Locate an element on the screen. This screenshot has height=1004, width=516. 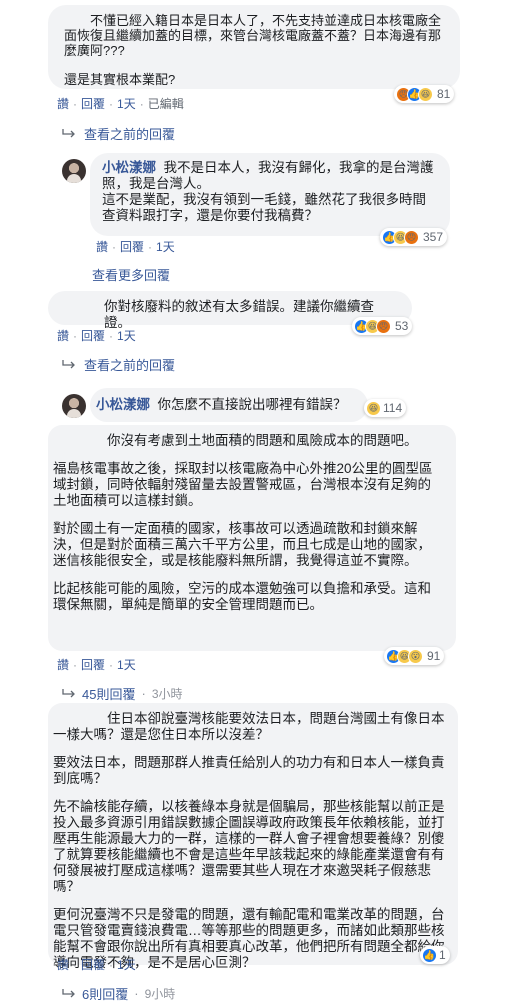
view-replies-link: 45則回覆 · 3小時 is located at coordinates (122, 693).